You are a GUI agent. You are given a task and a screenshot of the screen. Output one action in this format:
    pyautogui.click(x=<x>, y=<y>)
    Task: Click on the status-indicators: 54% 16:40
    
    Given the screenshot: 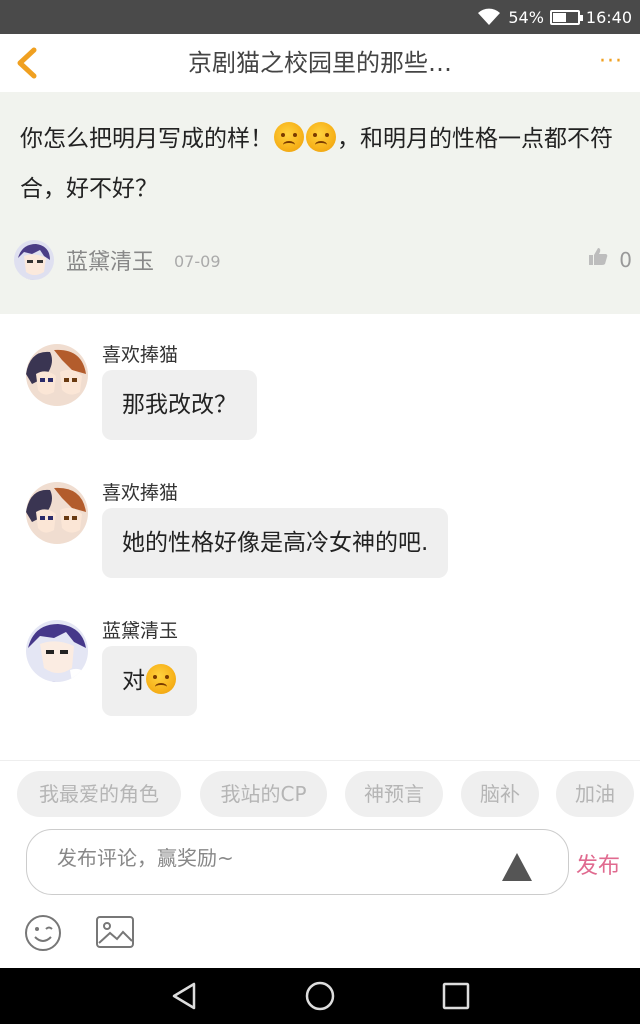 What is the action you would take?
    pyautogui.click(x=554, y=17)
    